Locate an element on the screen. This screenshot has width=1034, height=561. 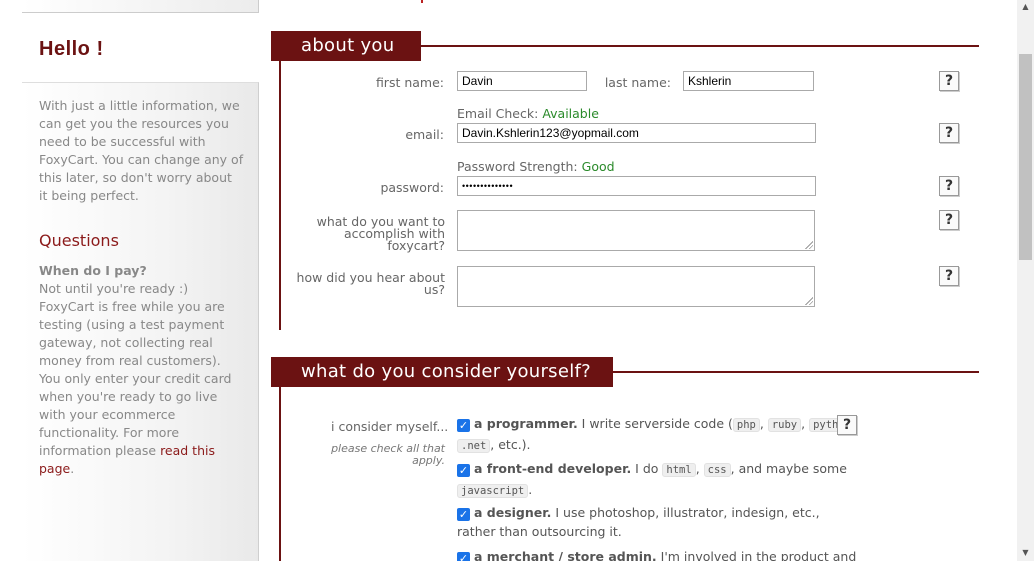
password-input: •••••••••••••• is located at coordinates (636, 186).